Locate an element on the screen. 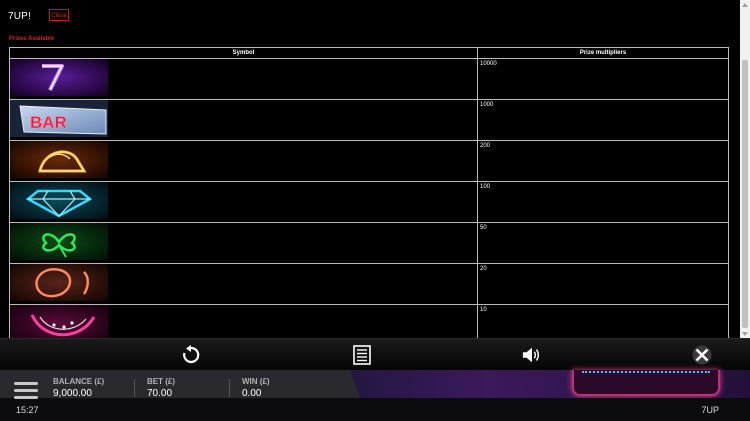  table-header-row: Symbol Prize multipliers is located at coordinates (369, 53).